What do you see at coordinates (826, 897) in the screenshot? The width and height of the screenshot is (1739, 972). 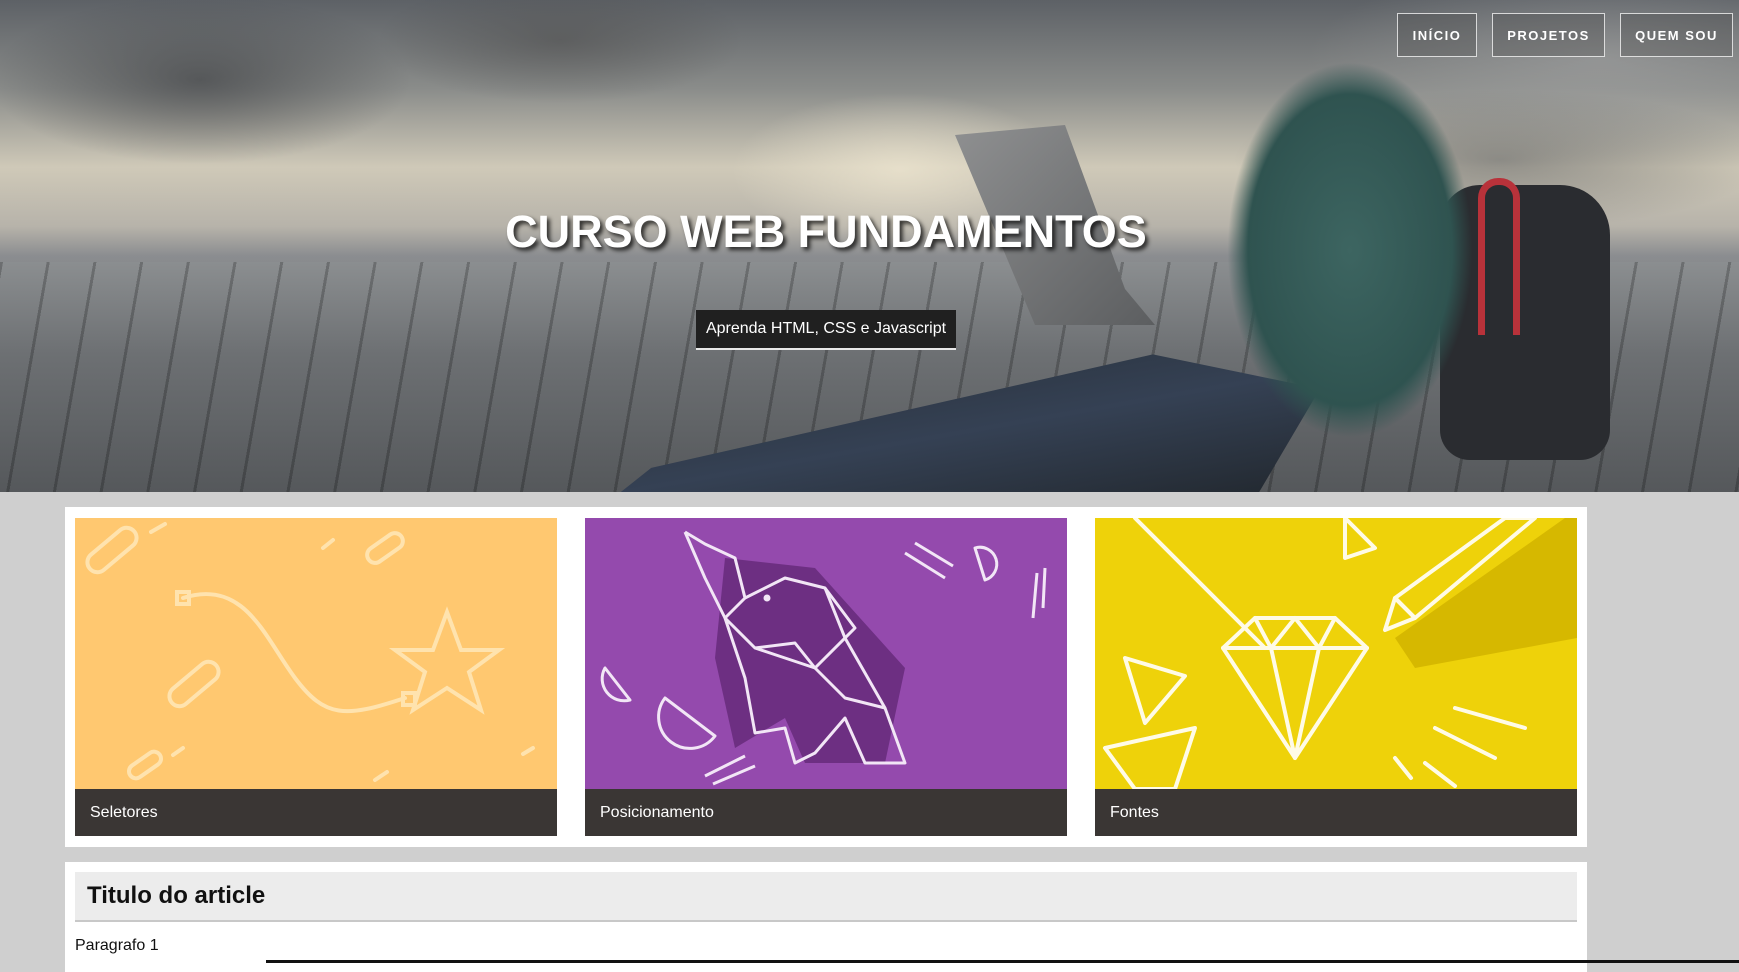 I see `article-header: Titulo do article` at bounding box center [826, 897].